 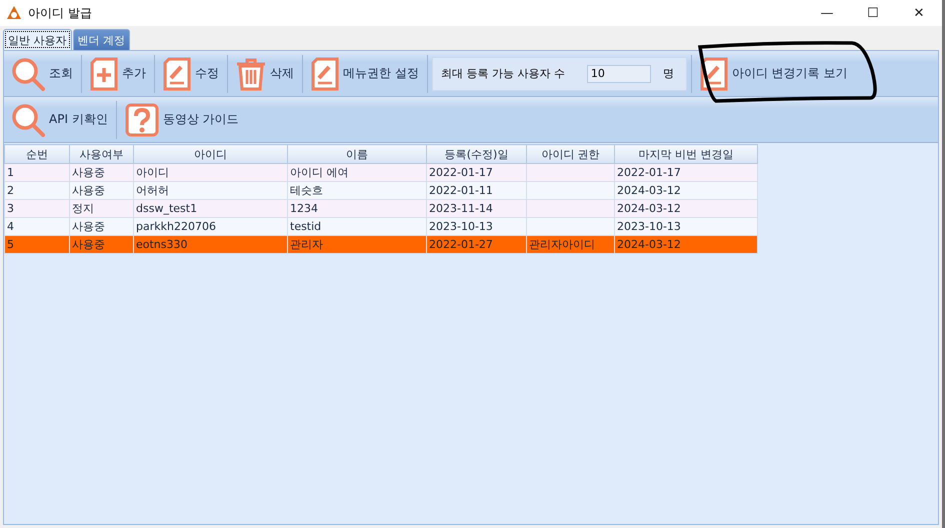 What do you see at coordinates (357, 154) in the screenshot?
I see `column-header: 이름` at bounding box center [357, 154].